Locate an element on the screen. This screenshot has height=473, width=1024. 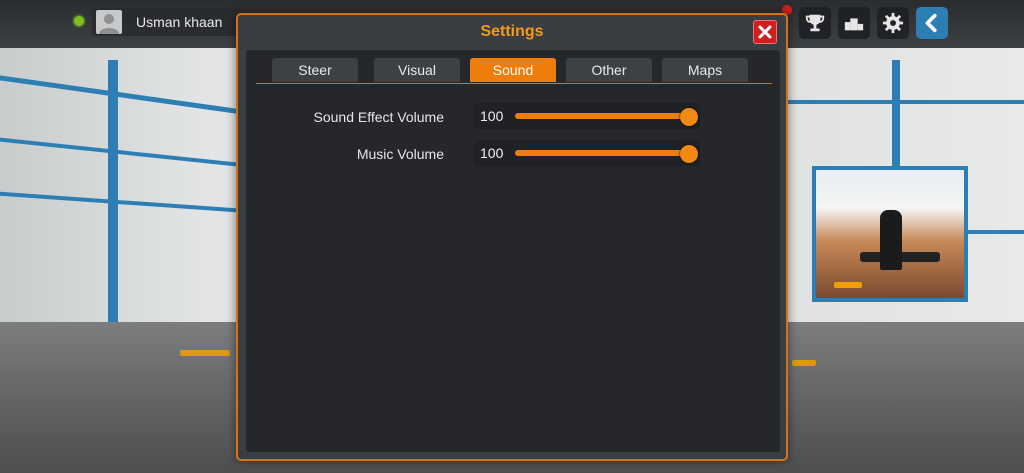
trophy-button is located at coordinates (815, 23).